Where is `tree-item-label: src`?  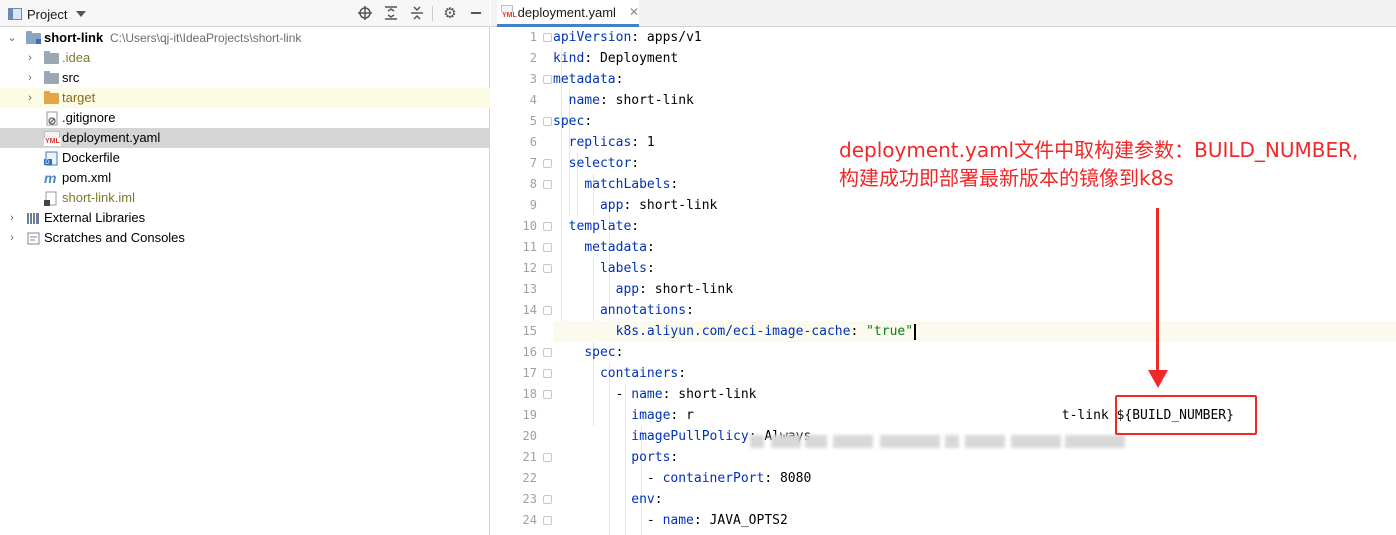
tree-item-label: src is located at coordinates (71, 77).